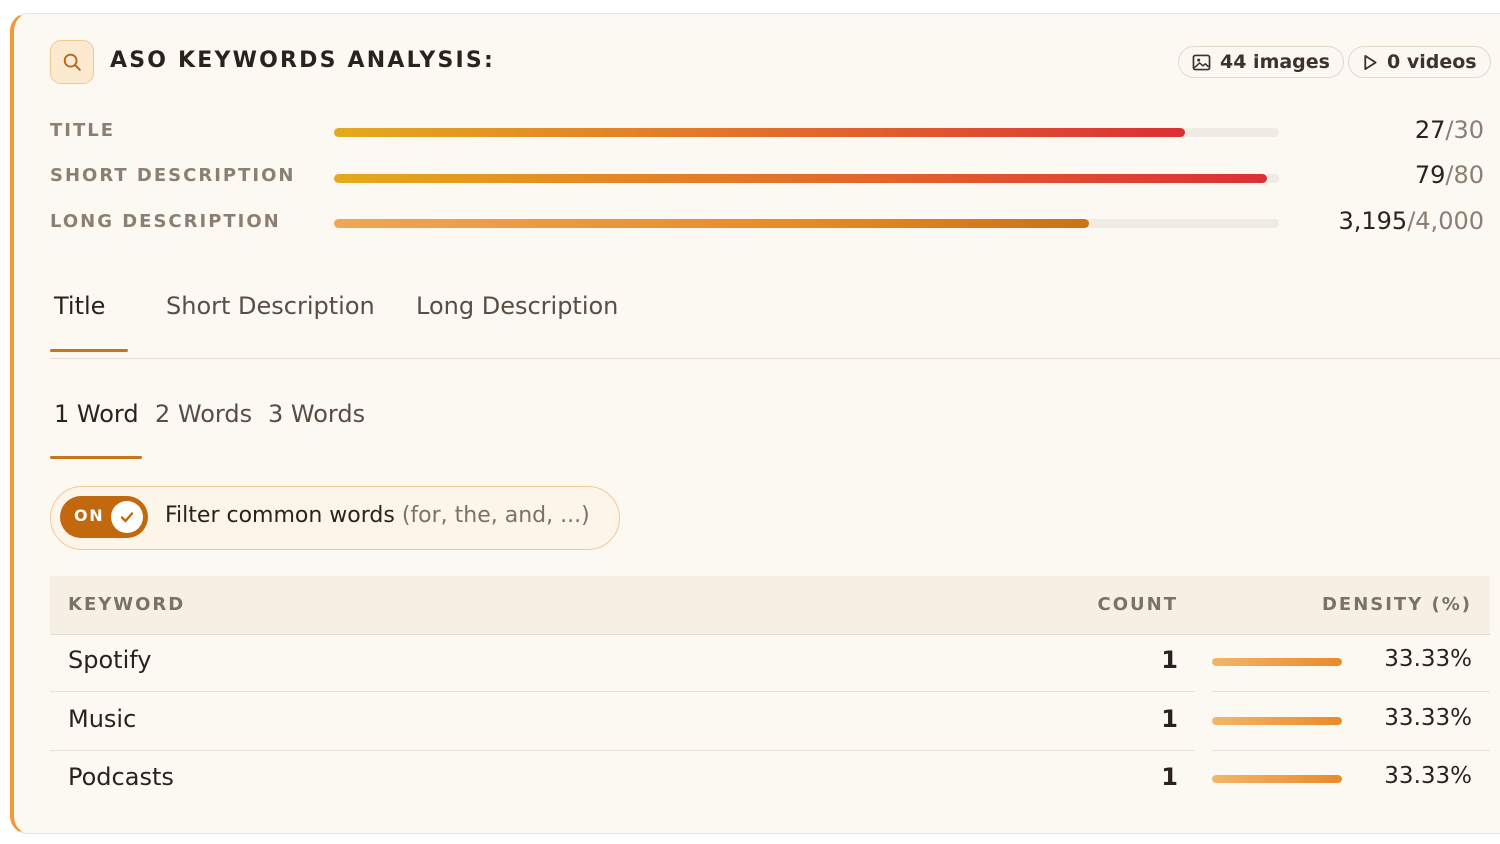 Image resolution: width=1500 pixels, height=844 pixels. What do you see at coordinates (165, 221) in the screenshot?
I see `metric-label-long-description: LONG DESCRIPTION` at bounding box center [165, 221].